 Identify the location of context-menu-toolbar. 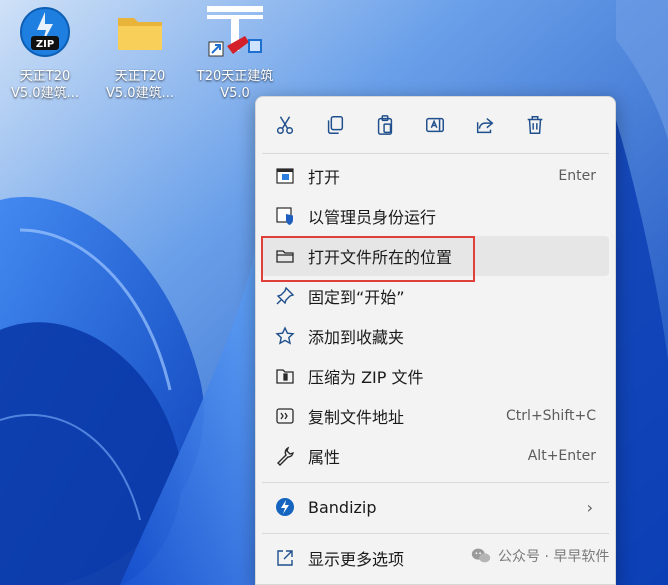
(435, 125).